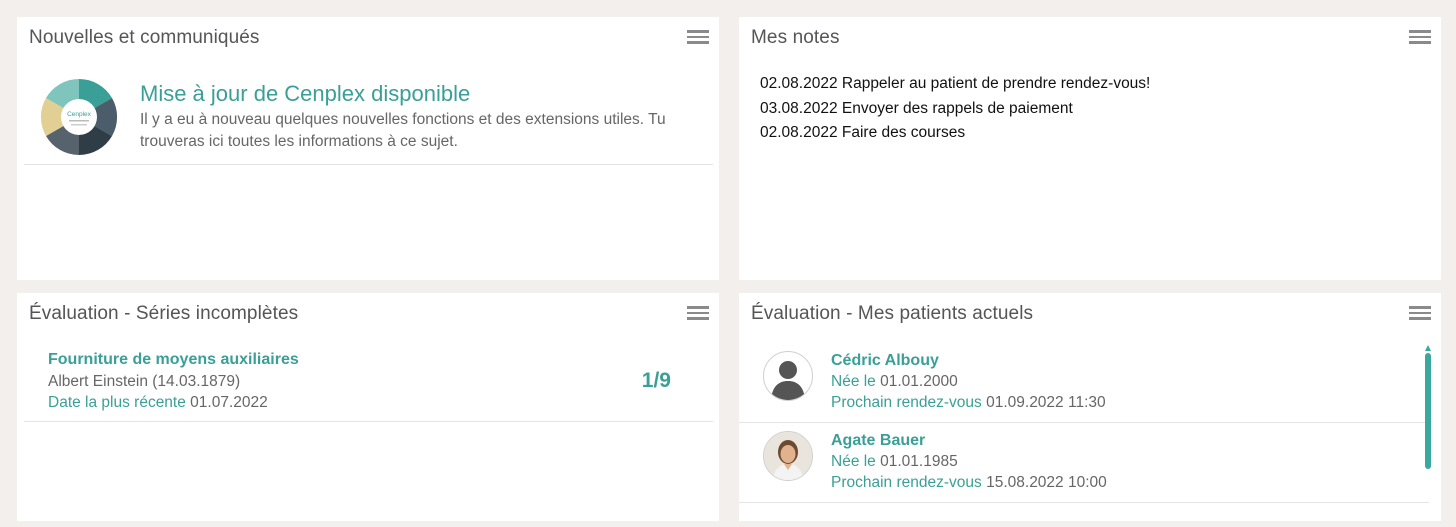  I want to click on note-item: 02.08.2022 Faire des courses, so click(955, 133).